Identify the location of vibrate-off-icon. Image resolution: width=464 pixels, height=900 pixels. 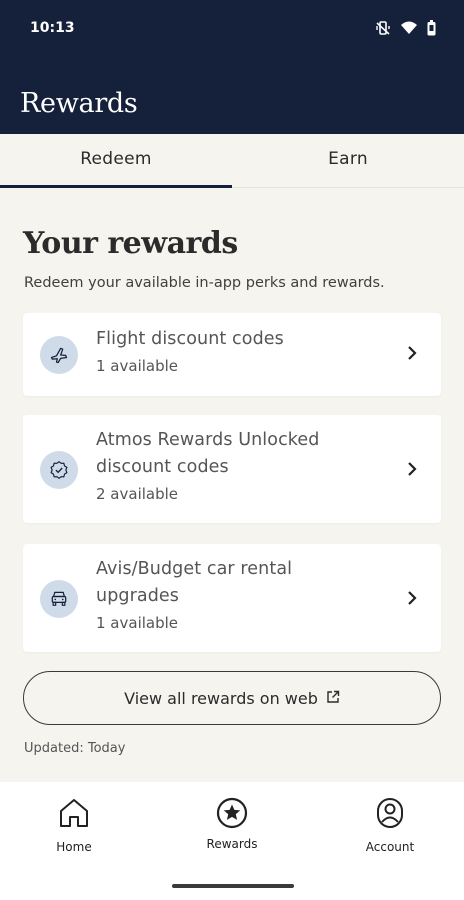
(383, 28).